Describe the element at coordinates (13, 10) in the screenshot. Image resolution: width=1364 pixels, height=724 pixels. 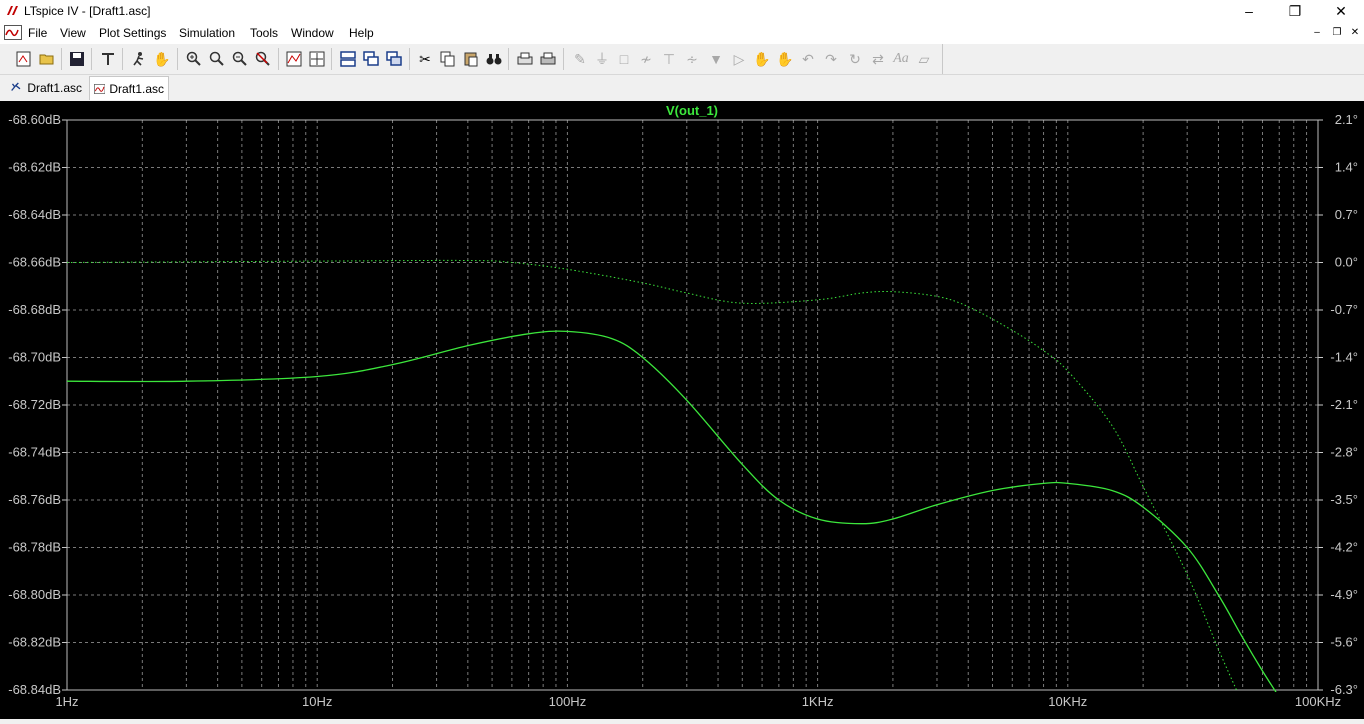
I see `ltspice-app-icon` at that location.